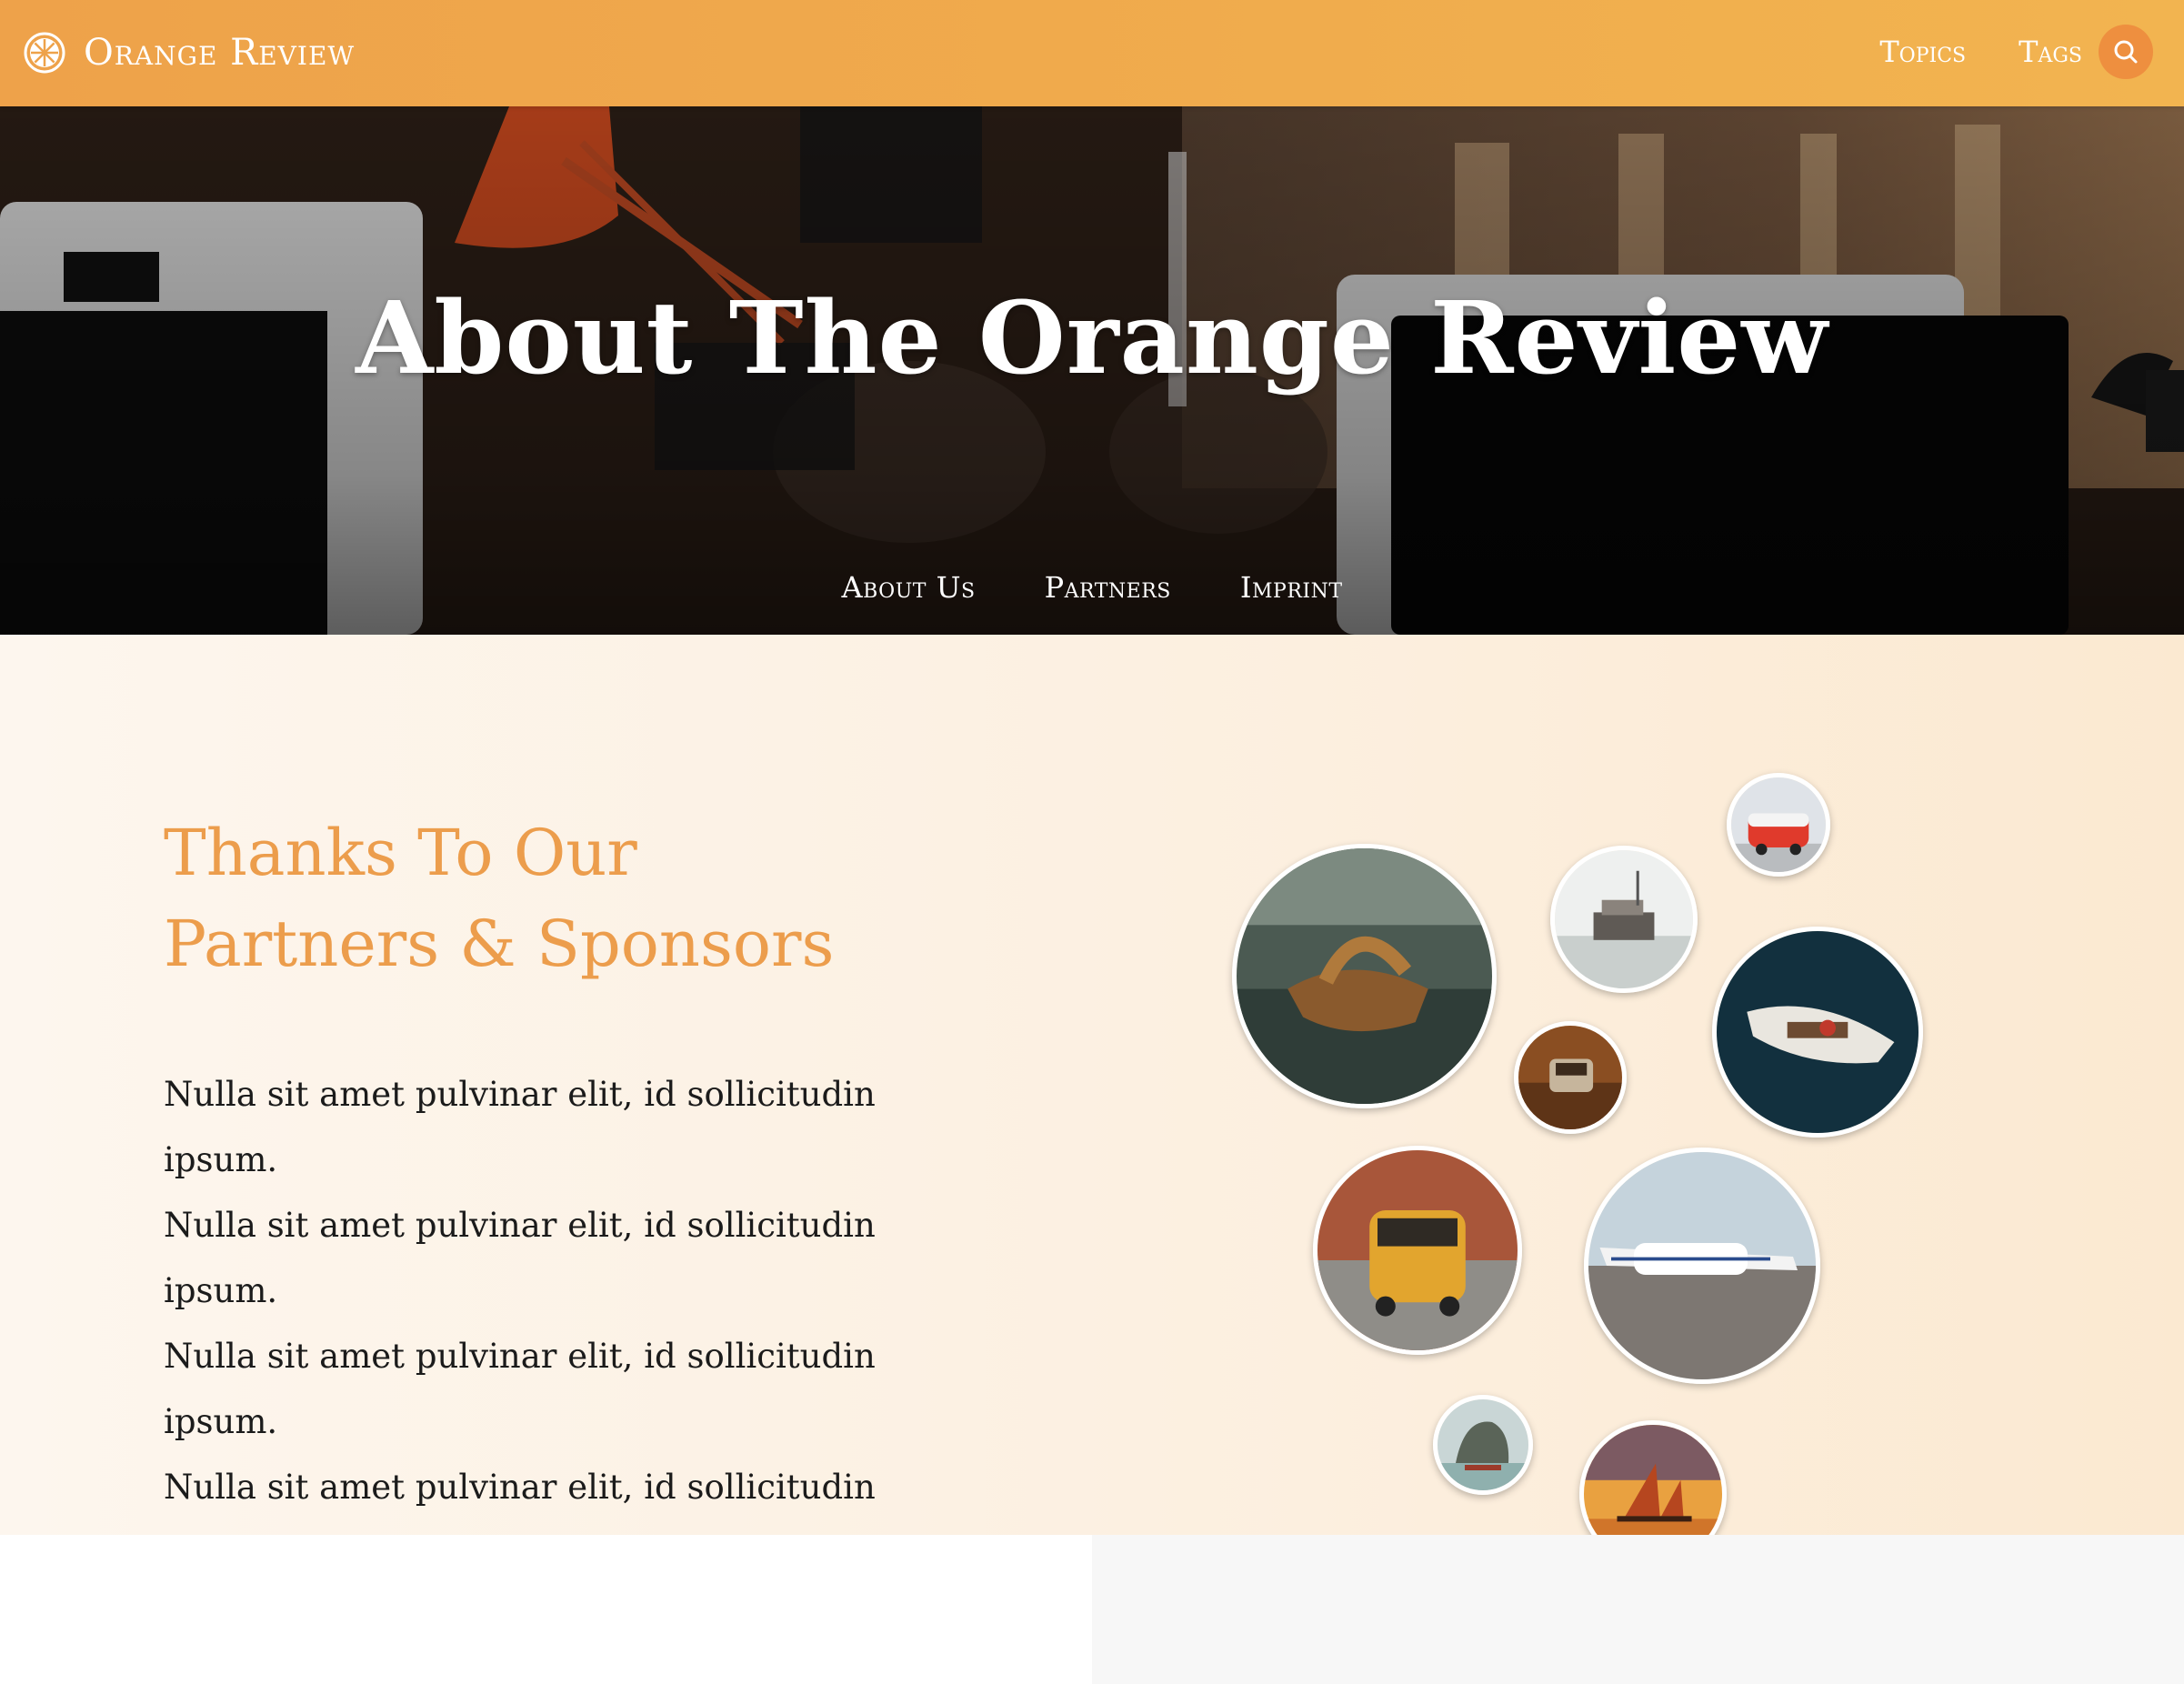 This screenshot has width=2184, height=1684. Describe the element at coordinates (1291, 587) in the screenshot. I see `tab-imprint: Imprint` at that location.